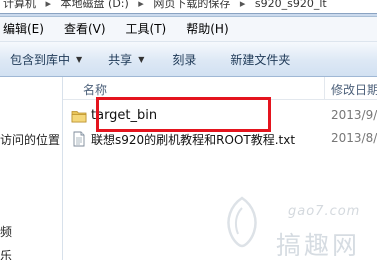 Image resolution: width=377 pixels, height=262 pixels. I want to click on burn-label: 刻录, so click(184, 59).